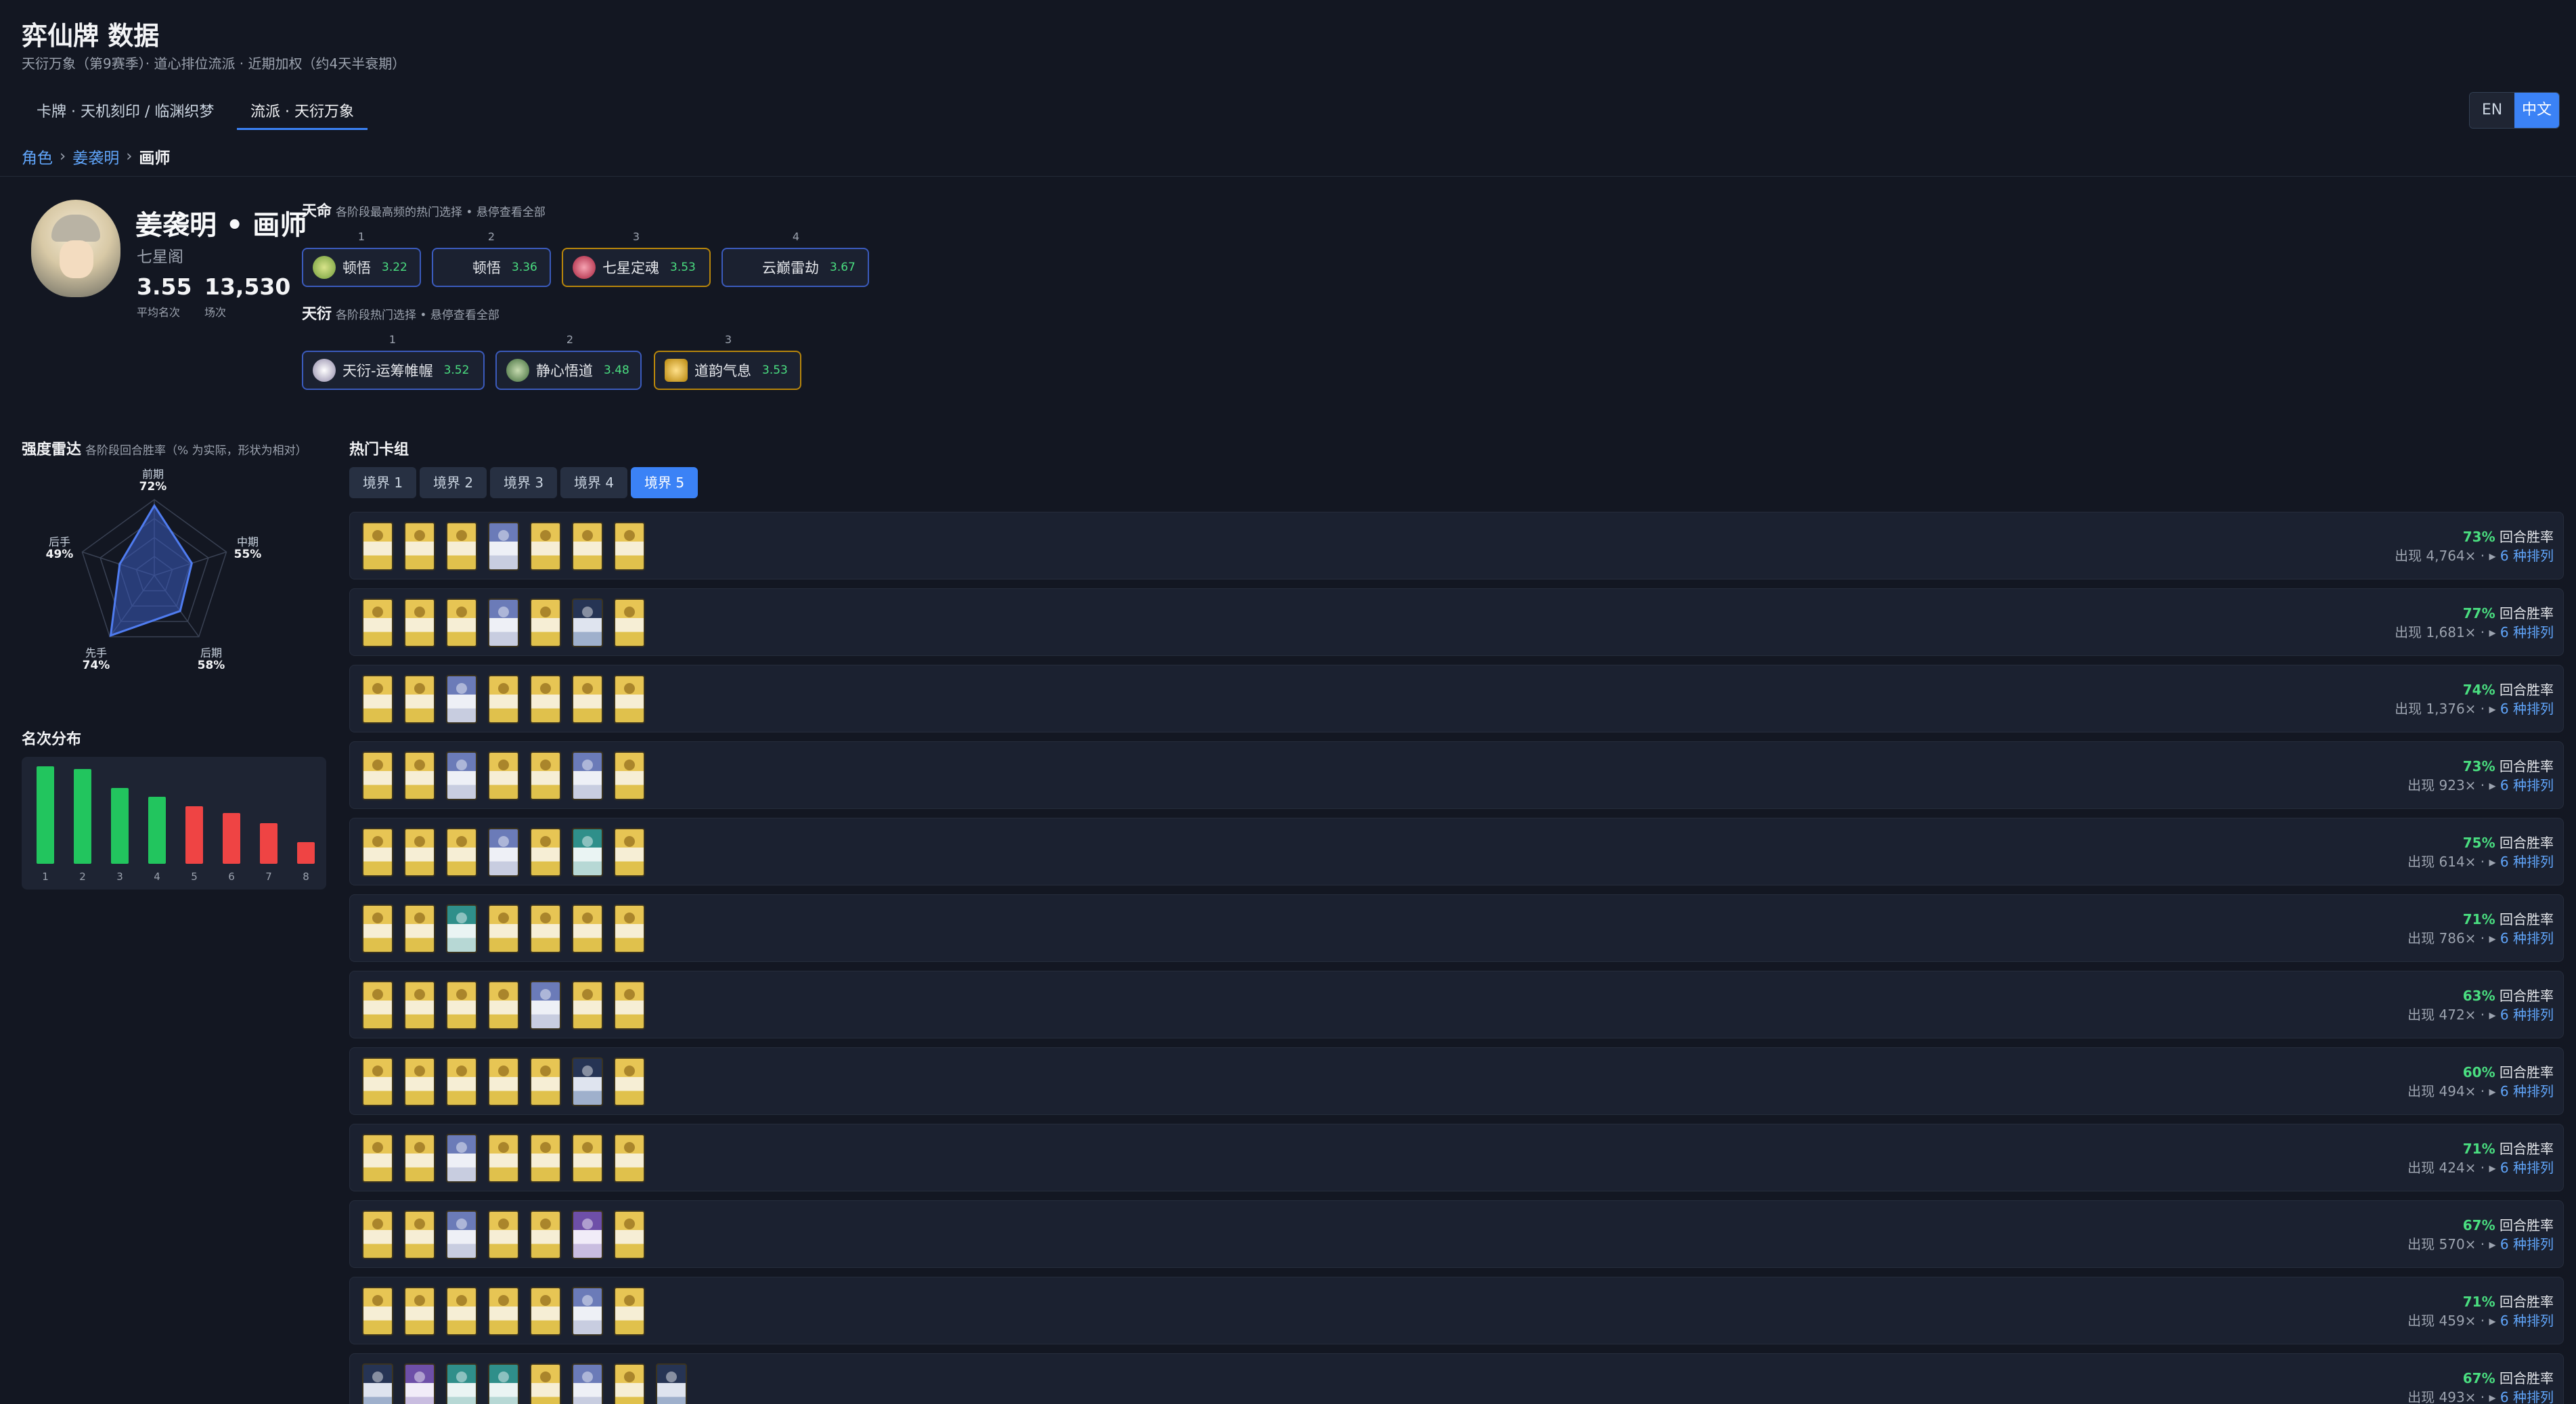 The image size is (2576, 1404). What do you see at coordinates (453, 482) in the screenshot?
I see `realm-tab-2: 境界 2` at bounding box center [453, 482].